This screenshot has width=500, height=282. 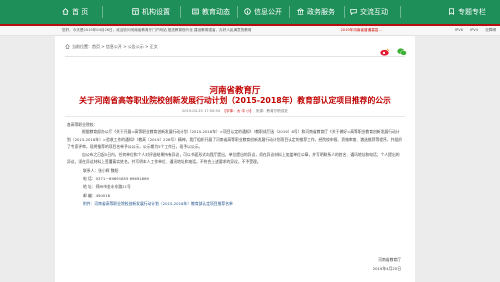 I want to click on breadcrumb-info: 信息公开, so click(x=114, y=46).